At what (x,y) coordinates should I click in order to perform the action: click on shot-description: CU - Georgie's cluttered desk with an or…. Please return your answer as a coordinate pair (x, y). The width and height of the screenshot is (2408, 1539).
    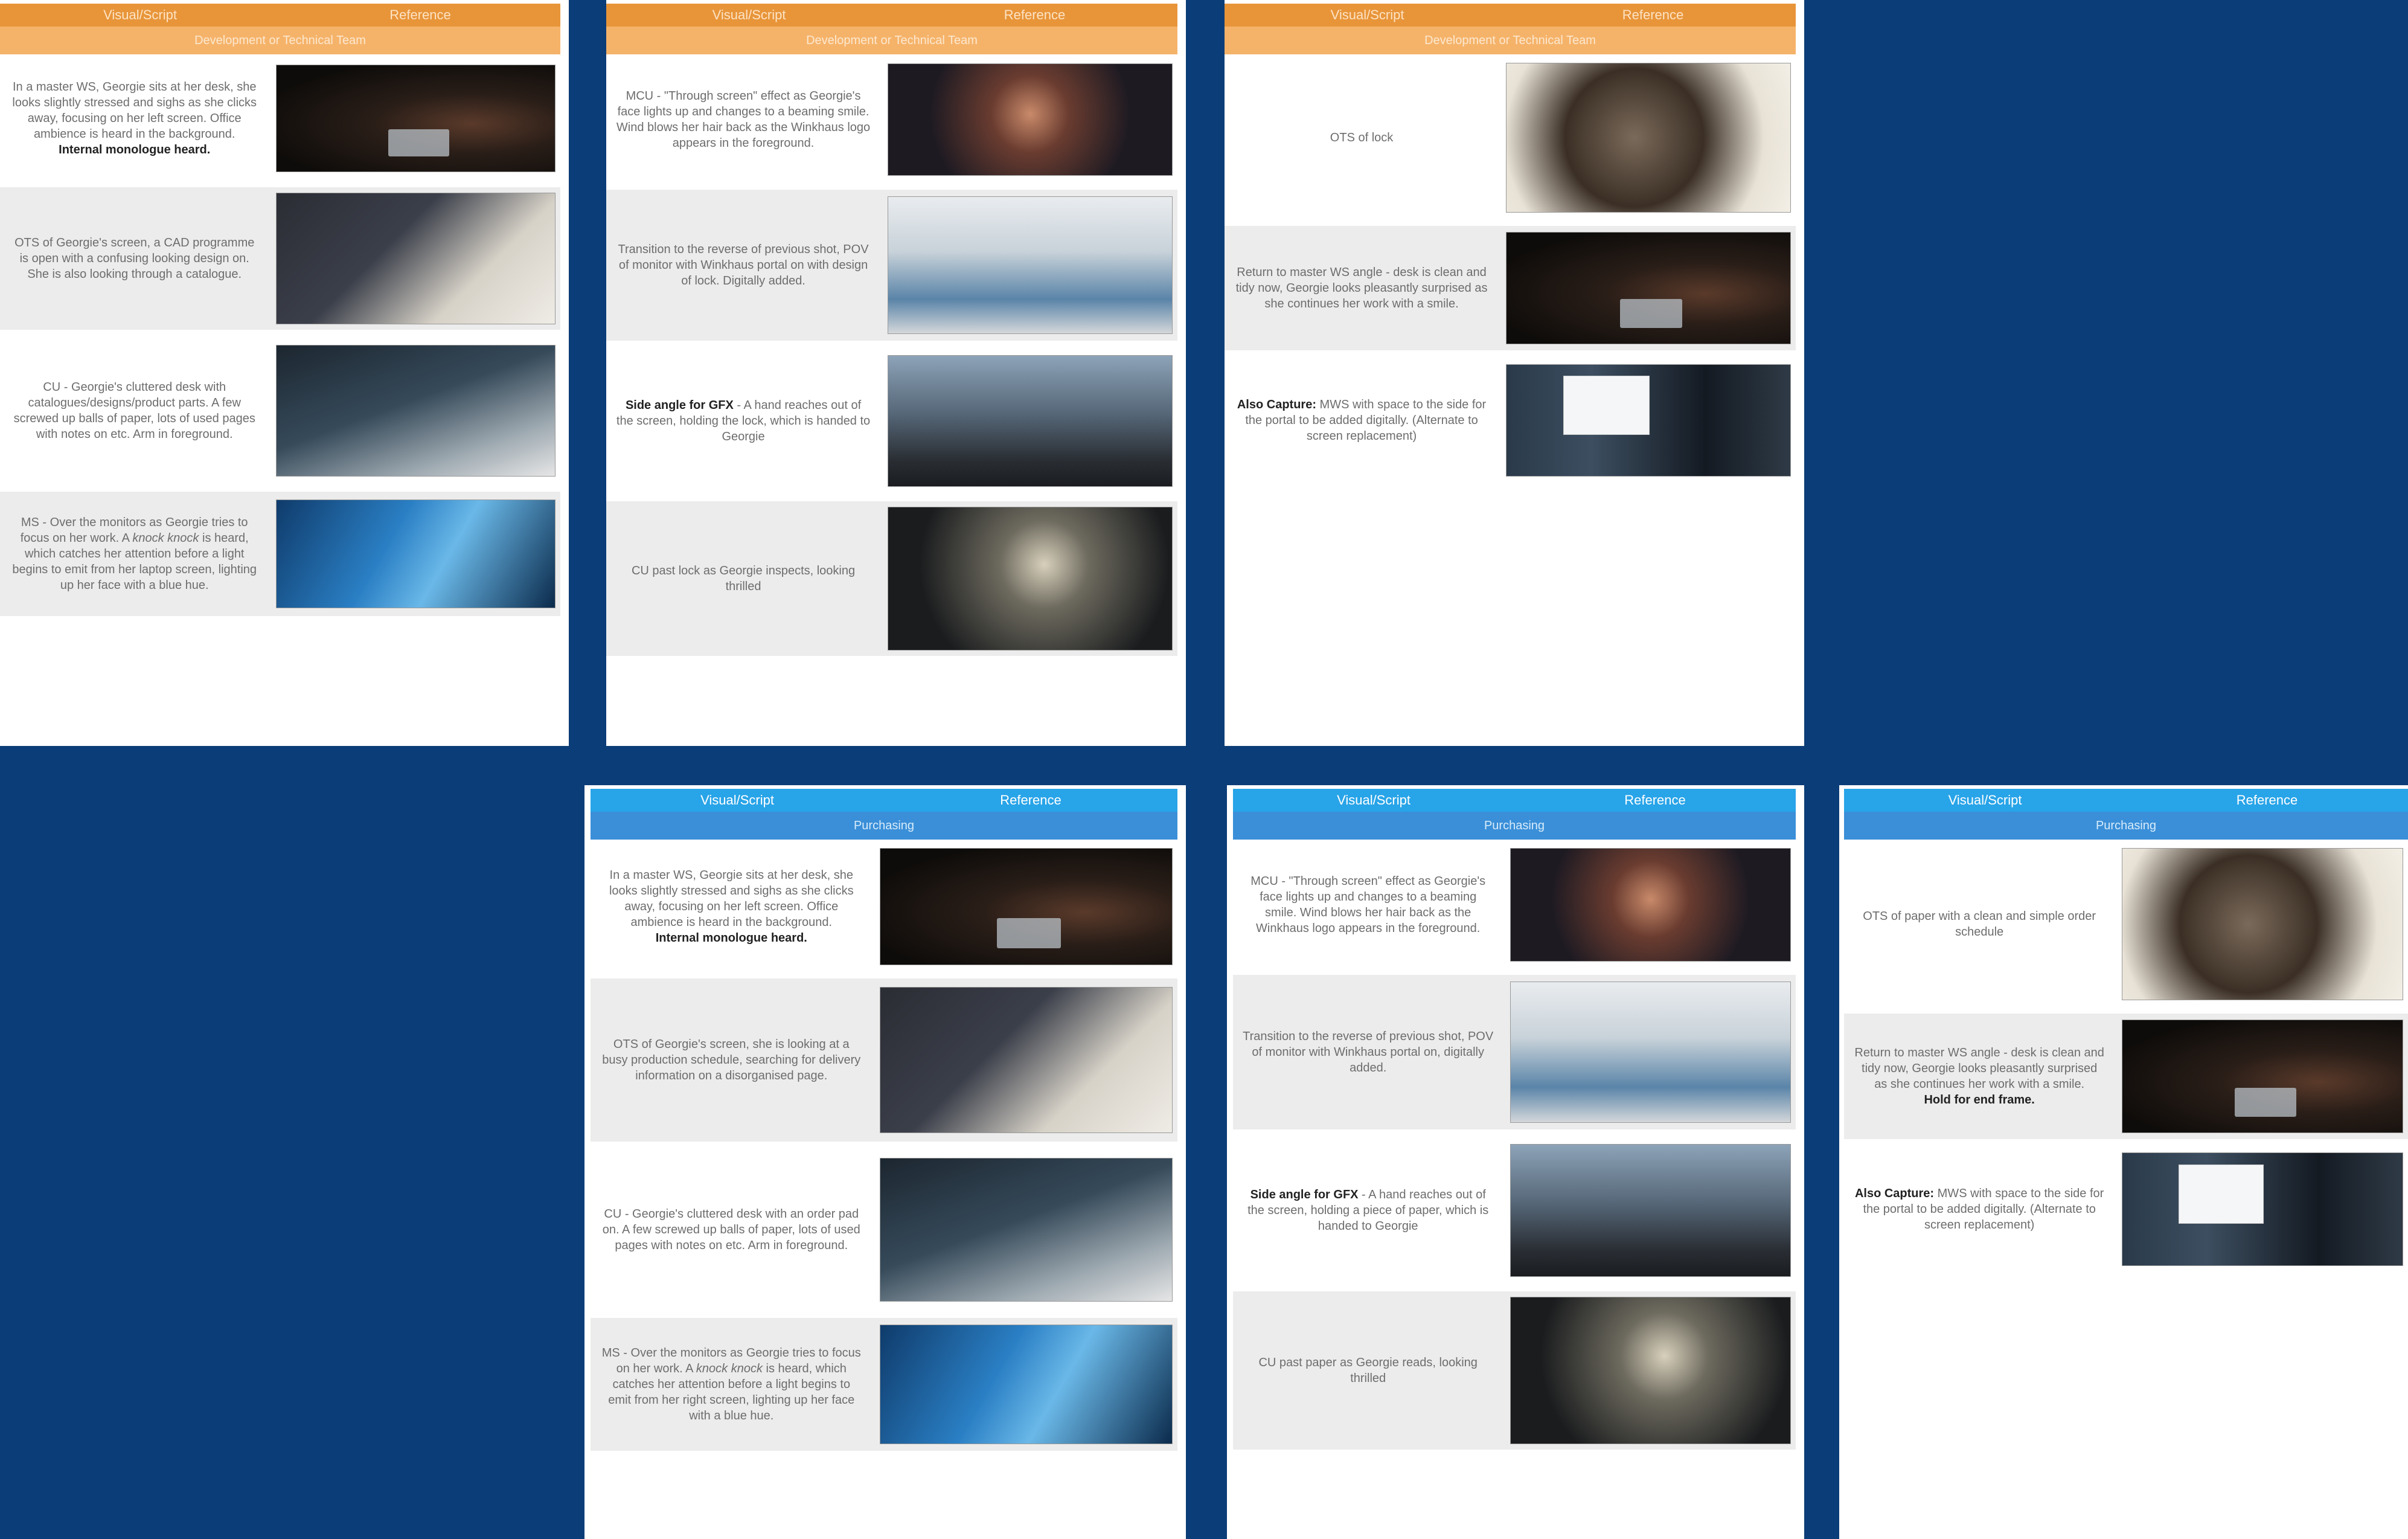
    Looking at the image, I should click on (732, 1229).